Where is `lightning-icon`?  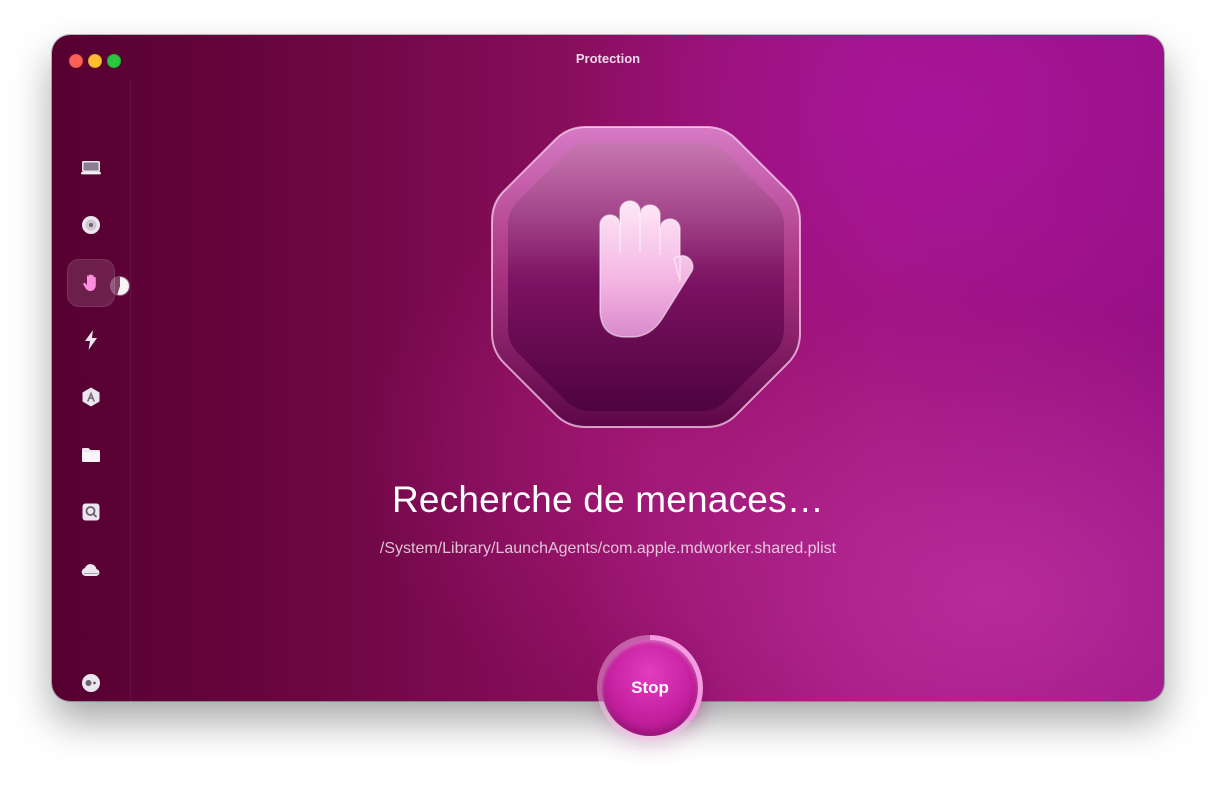 lightning-icon is located at coordinates (91, 340).